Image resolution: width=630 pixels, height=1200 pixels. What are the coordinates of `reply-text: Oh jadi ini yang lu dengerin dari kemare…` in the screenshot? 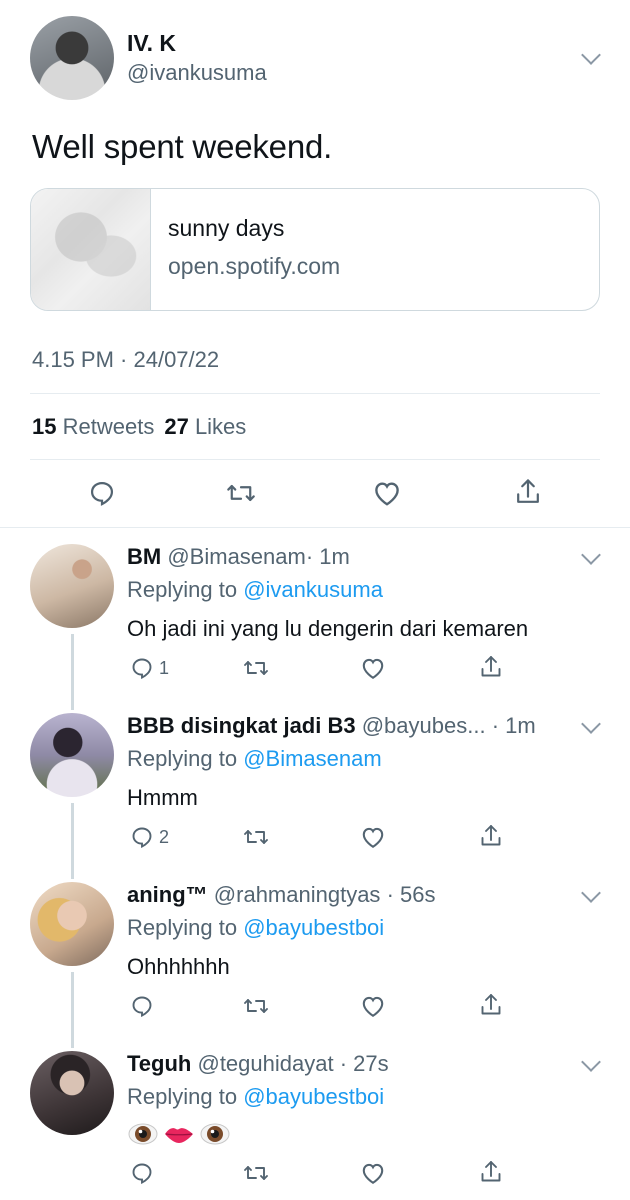 It's located at (328, 628).